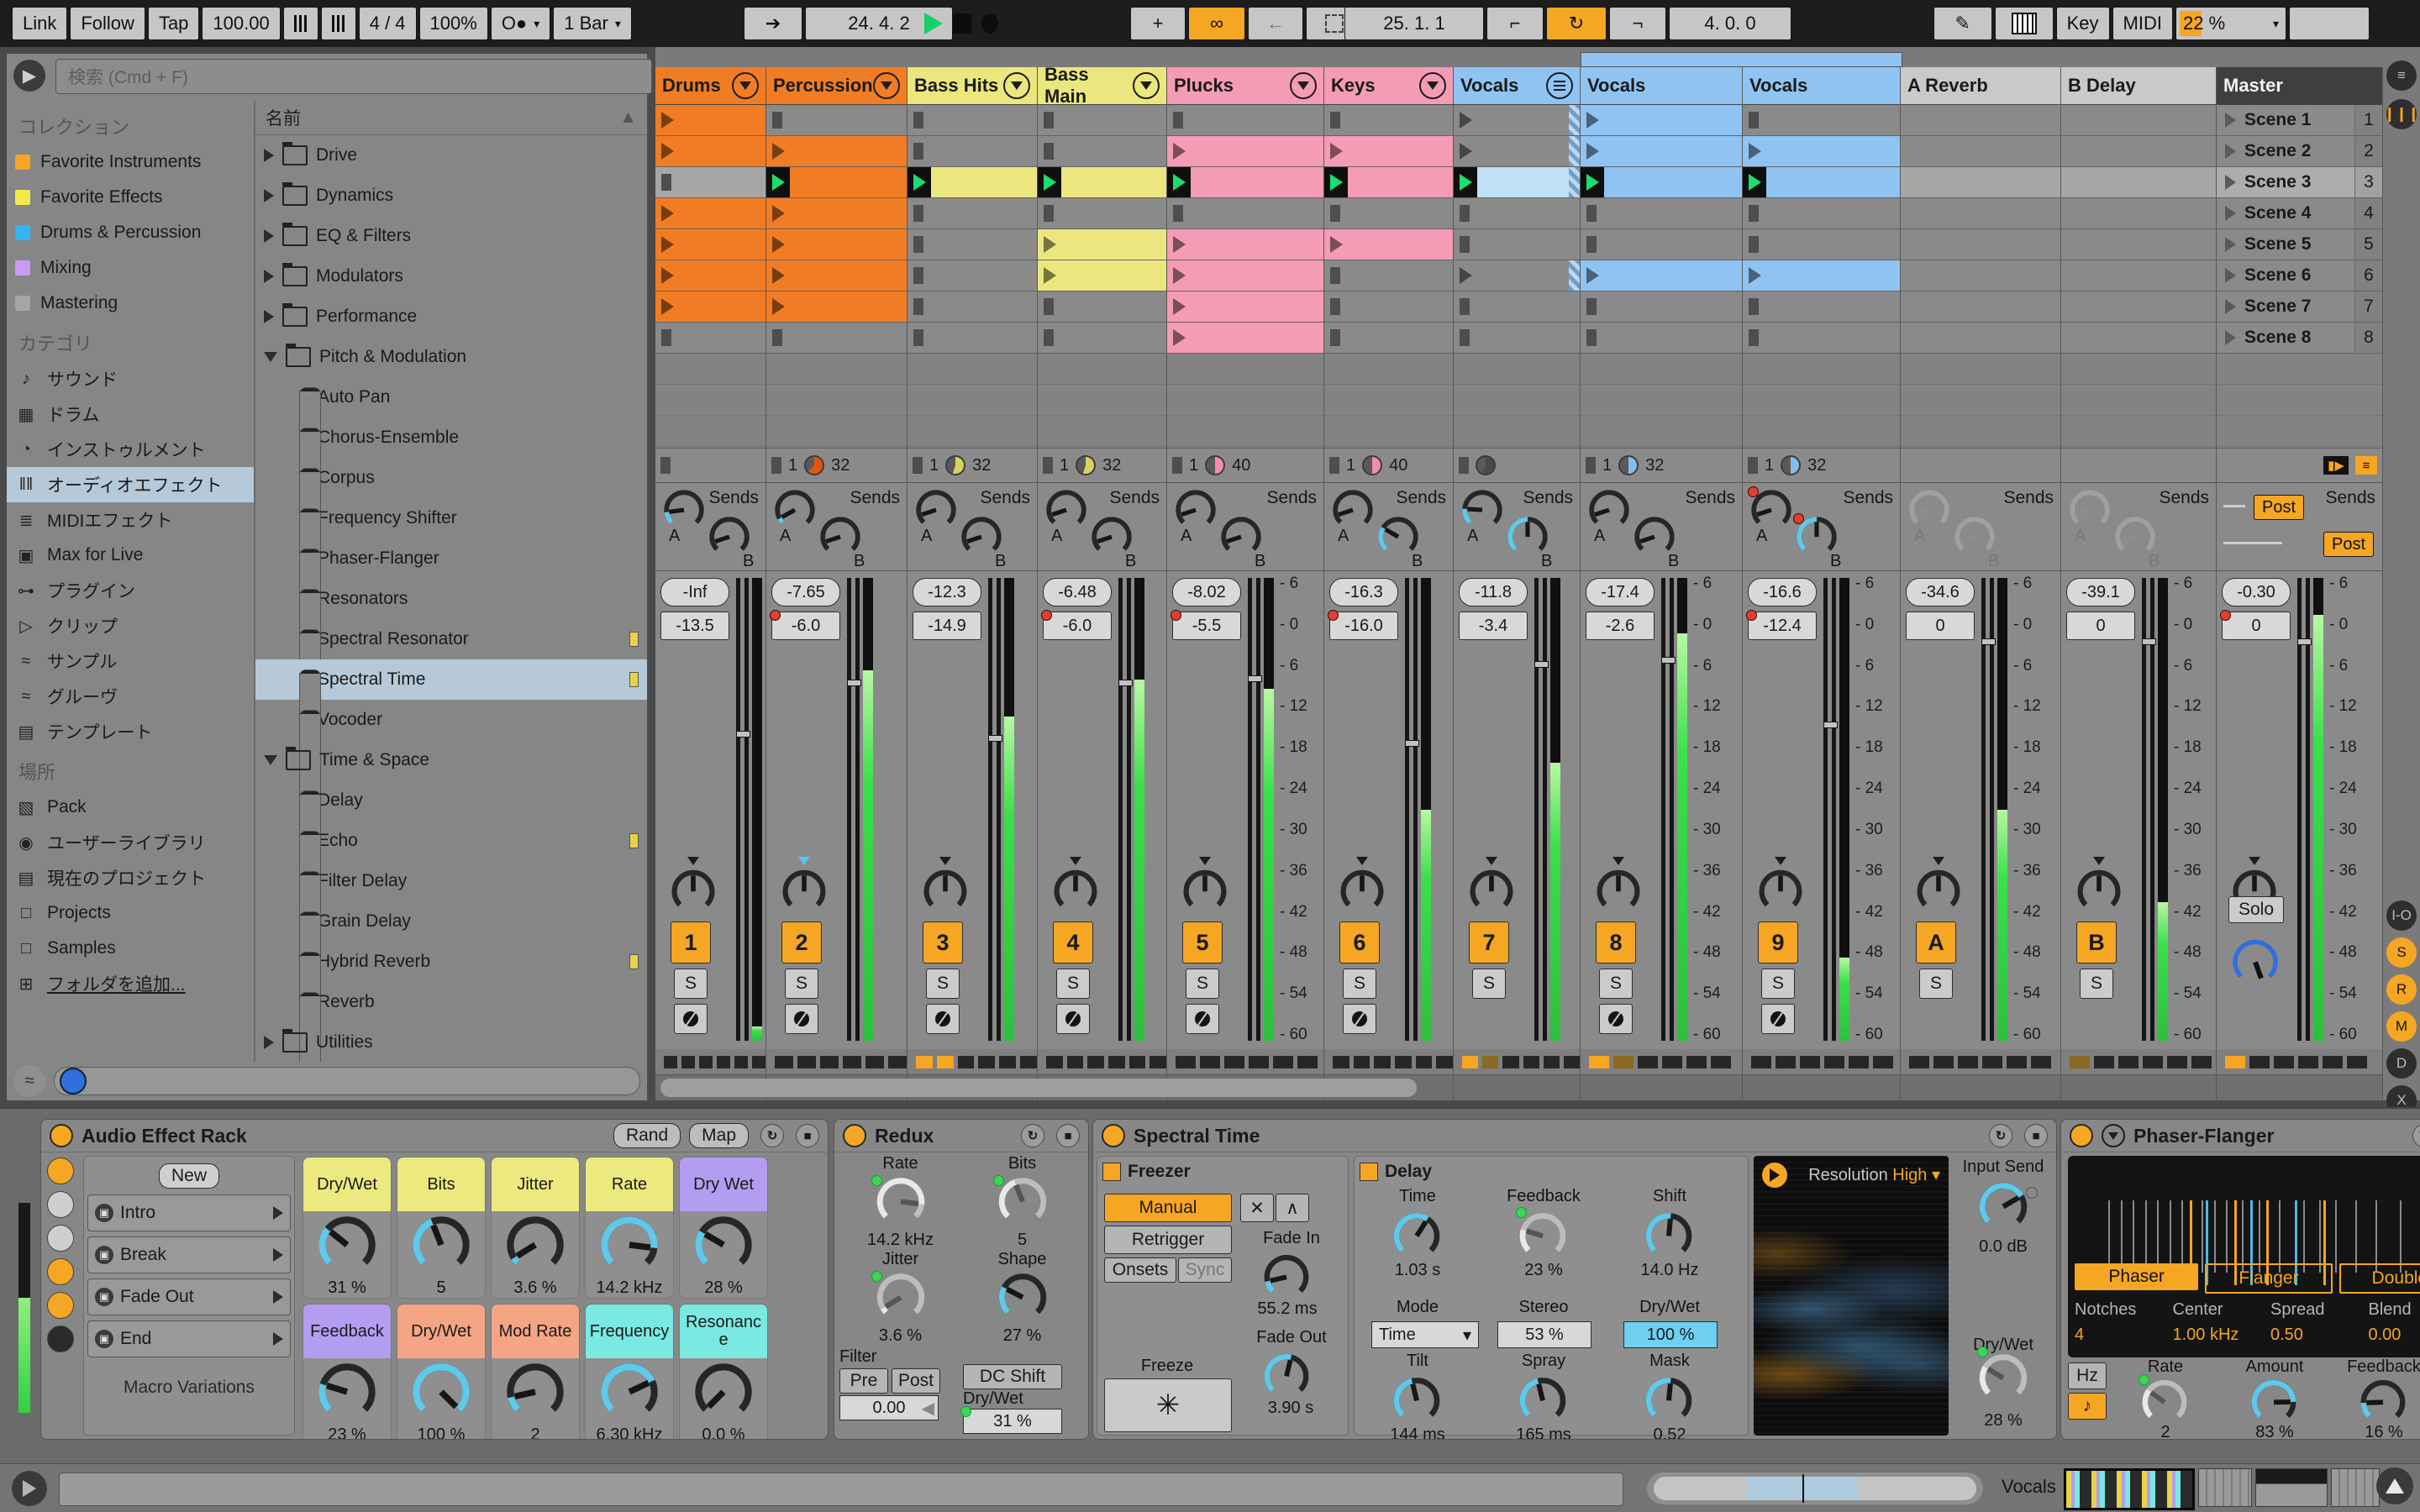 Image resolution: width=2420 pixels, height=1512 pixels. I want to click on fade-in-knob, so click(1286, 1278).